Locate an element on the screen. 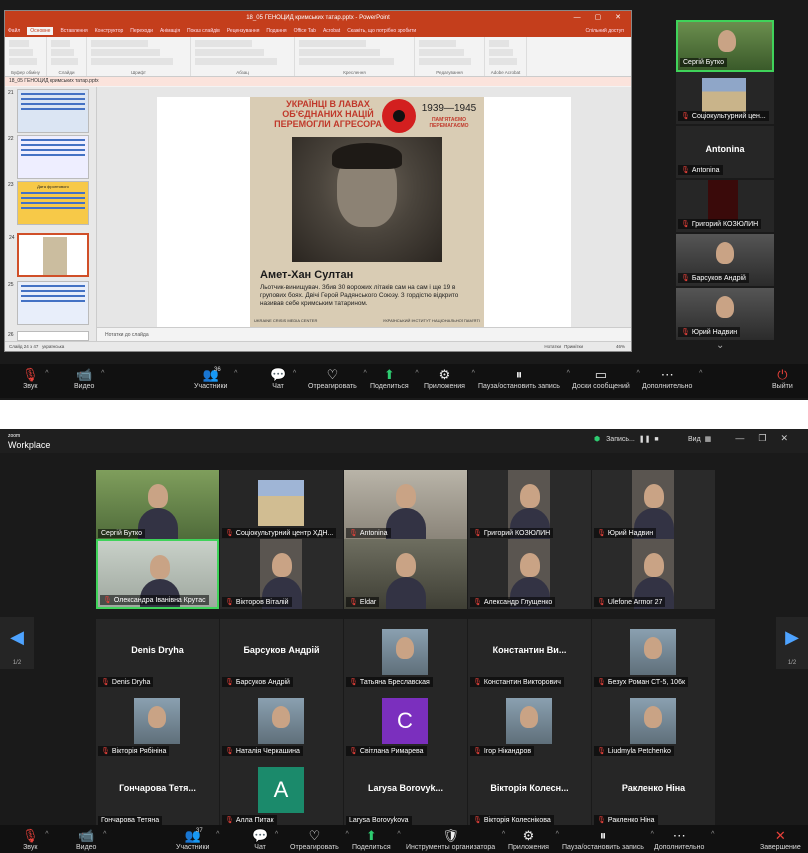 This screenshot has height=853, width=808. participant-tile: 🎙 Наталія Черкашина is located at coordinates (281, 723).